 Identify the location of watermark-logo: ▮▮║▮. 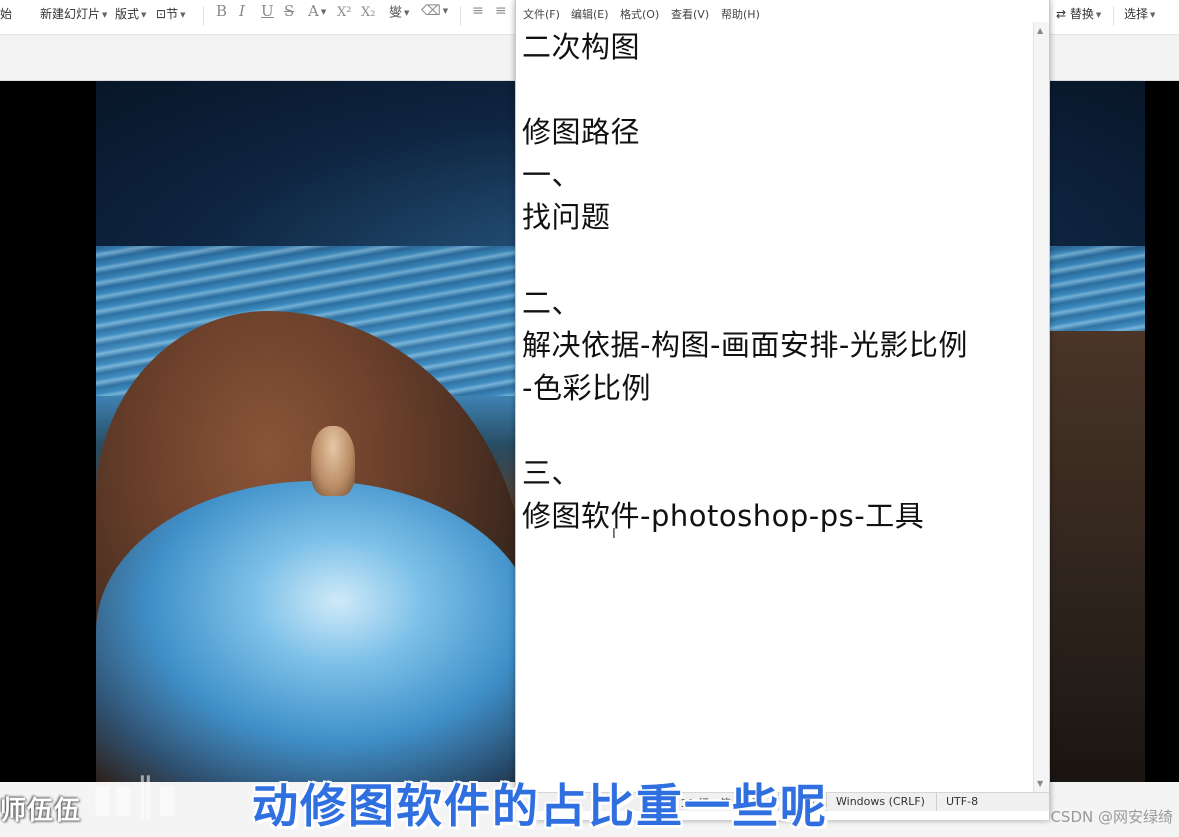
(135, 797).